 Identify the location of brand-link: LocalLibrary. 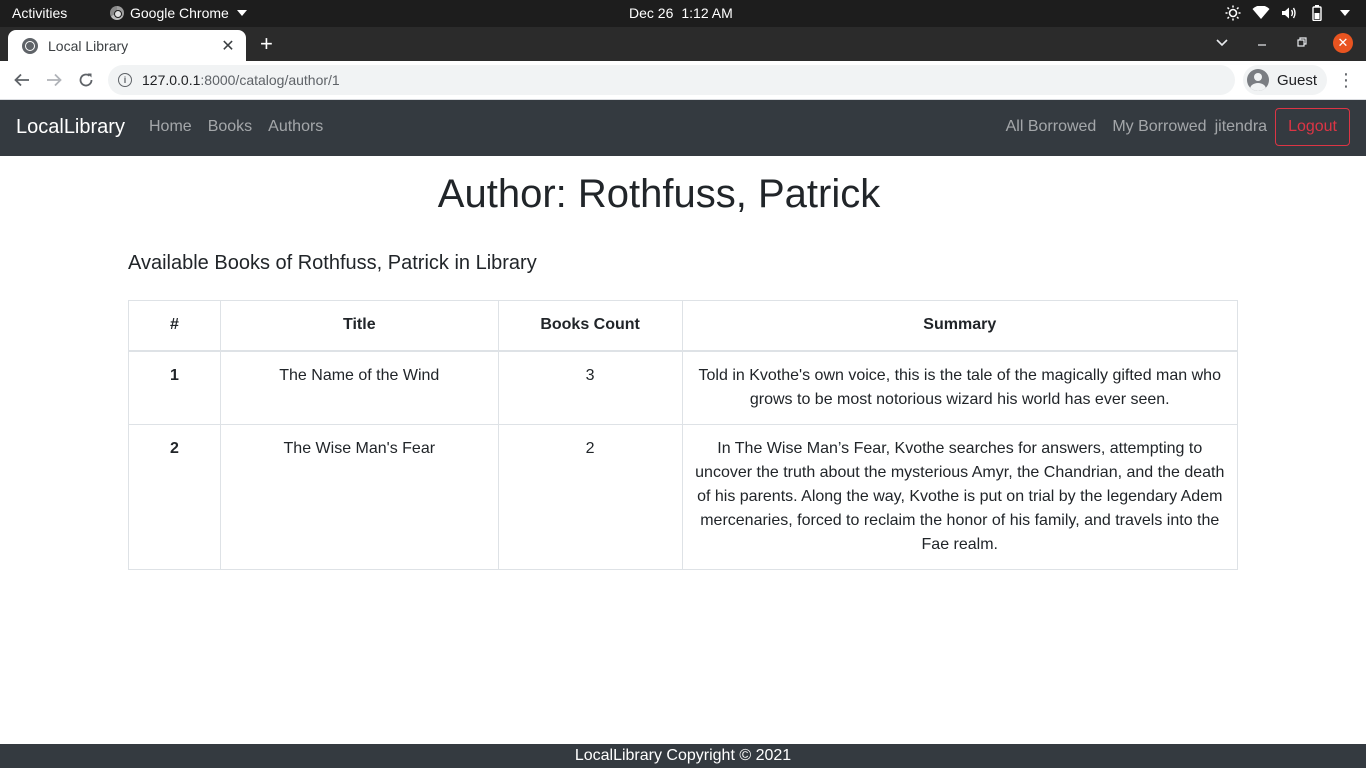
(70, 127).